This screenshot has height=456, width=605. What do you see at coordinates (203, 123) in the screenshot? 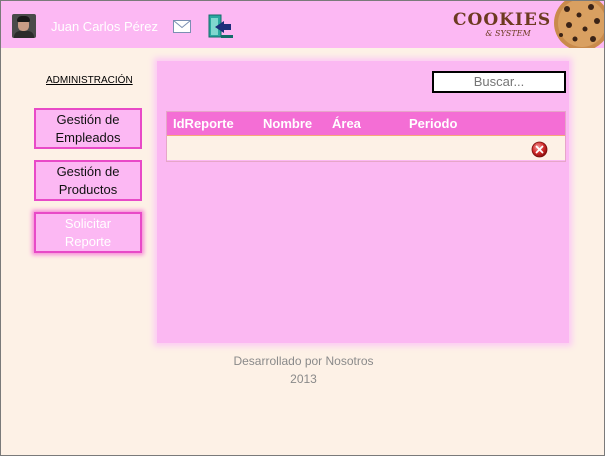
I see `column-header-idreporte: IdReporte` at bounding box center [203, 123].